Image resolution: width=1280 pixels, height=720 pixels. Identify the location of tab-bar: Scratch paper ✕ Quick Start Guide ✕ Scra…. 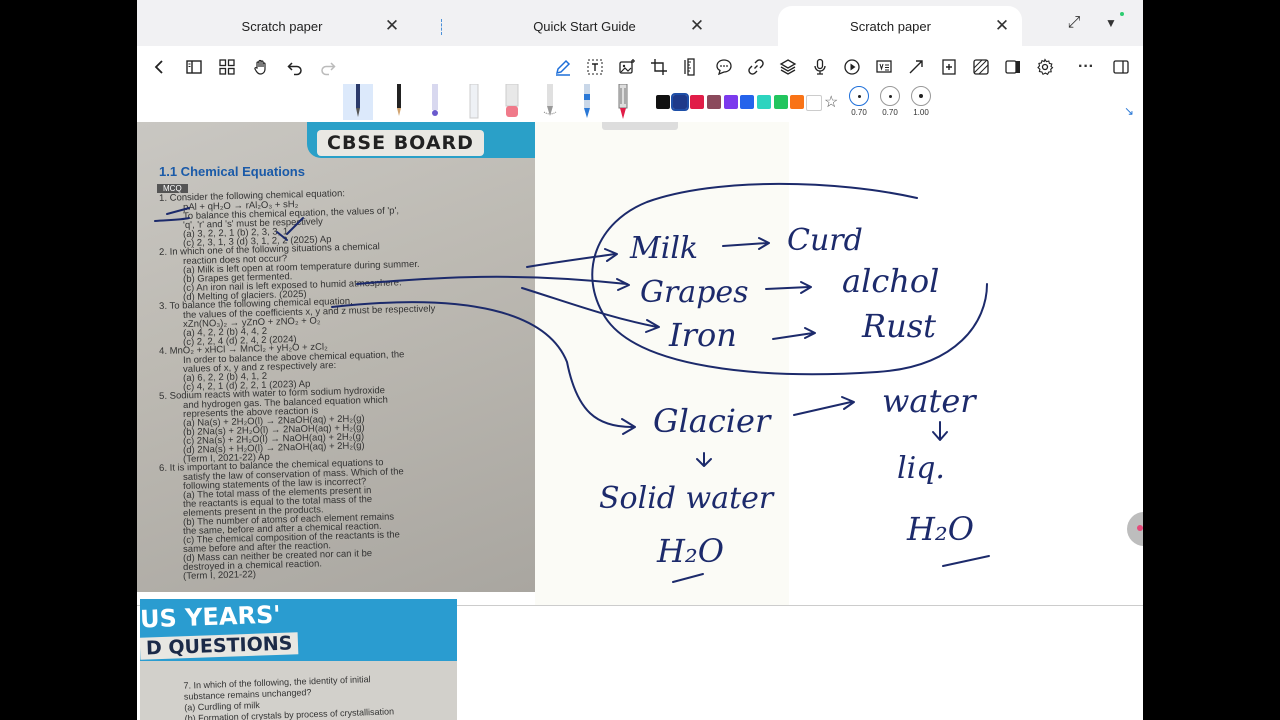
(640, 23).